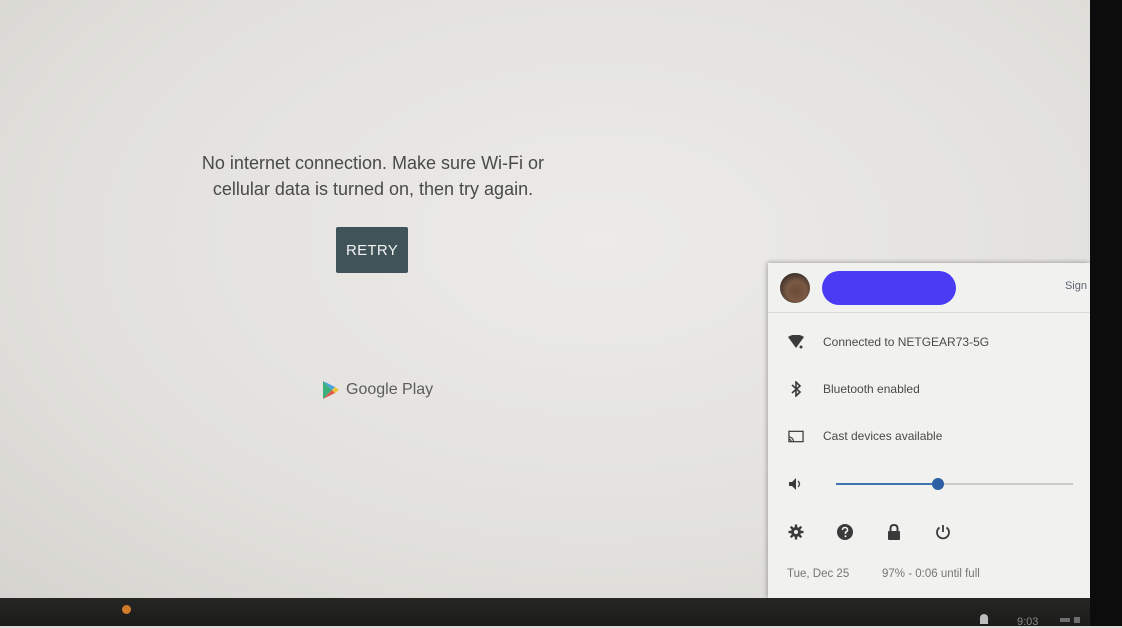  I want to click on user-row: Sign, so click(929, 288).